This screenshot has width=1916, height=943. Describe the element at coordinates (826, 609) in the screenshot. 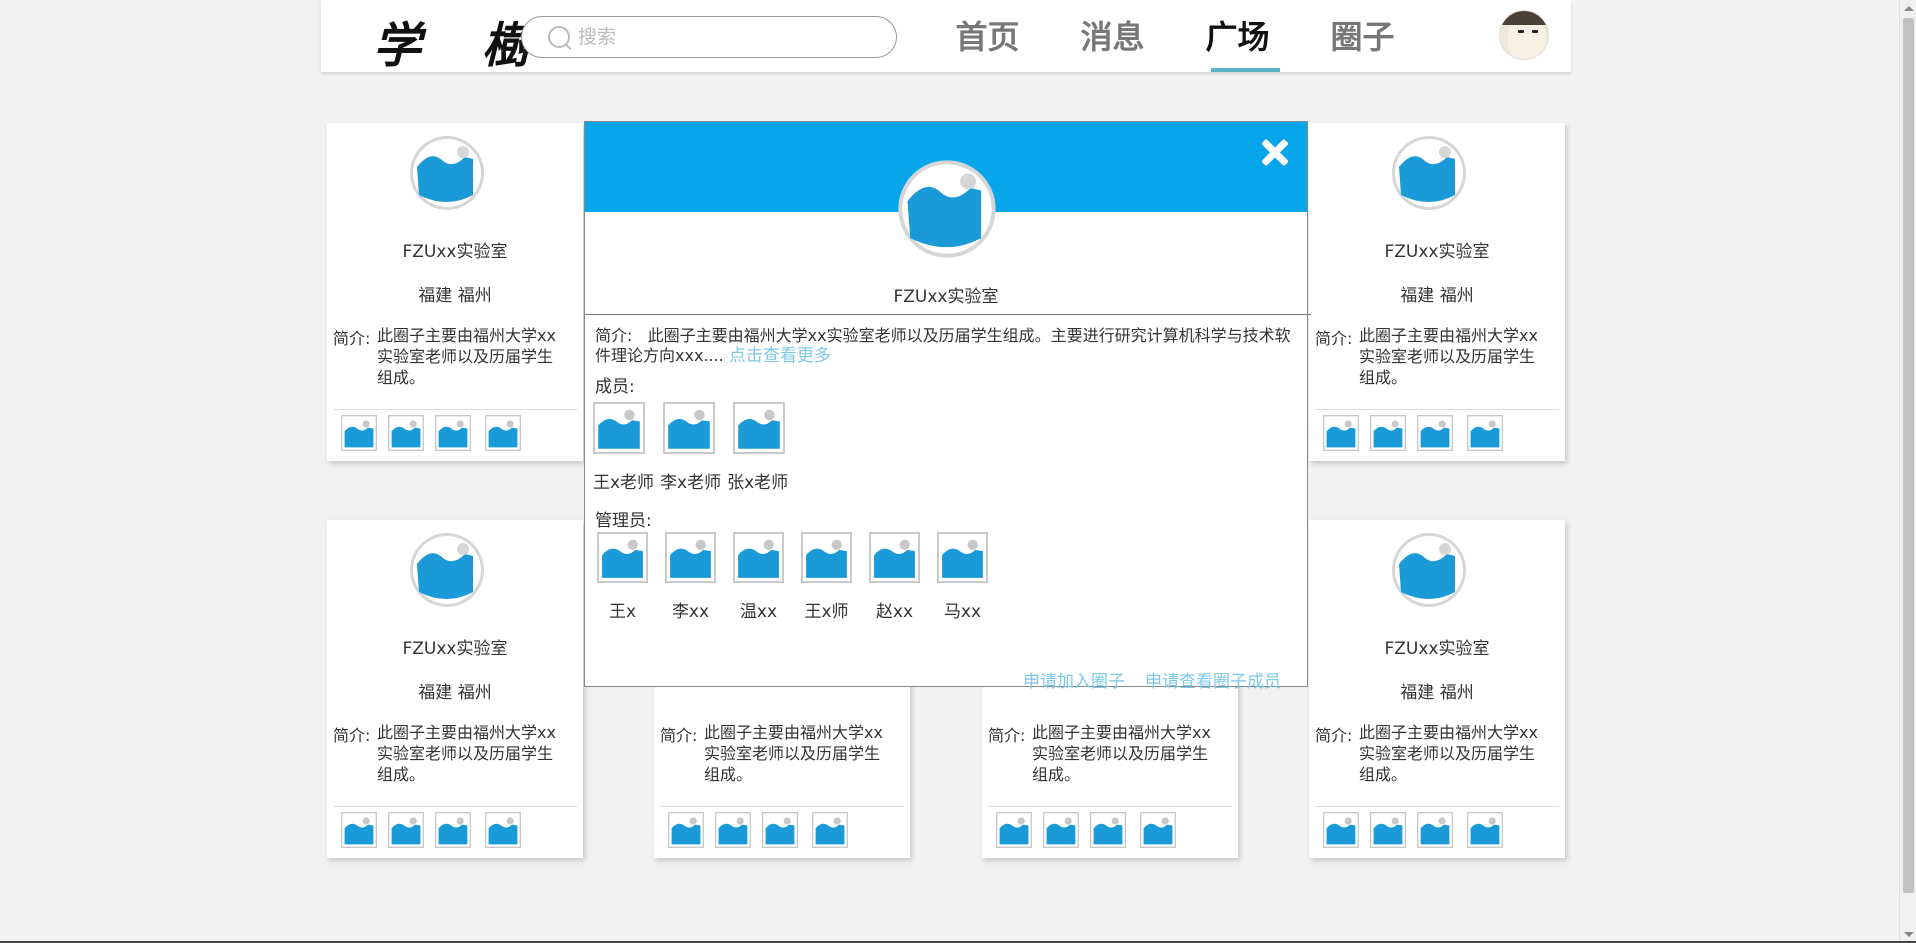

I see `admin-name: 王x师` at that location.